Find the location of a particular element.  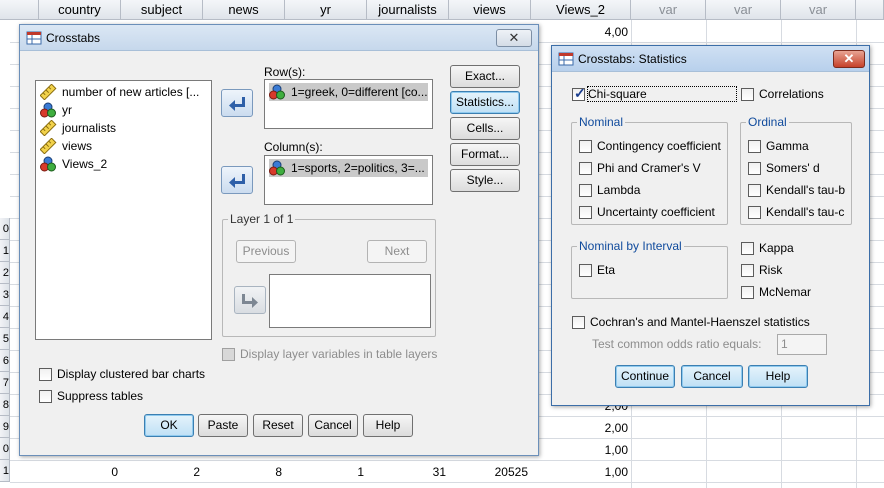

row-header: 4 is located at coordinates (5, 317).